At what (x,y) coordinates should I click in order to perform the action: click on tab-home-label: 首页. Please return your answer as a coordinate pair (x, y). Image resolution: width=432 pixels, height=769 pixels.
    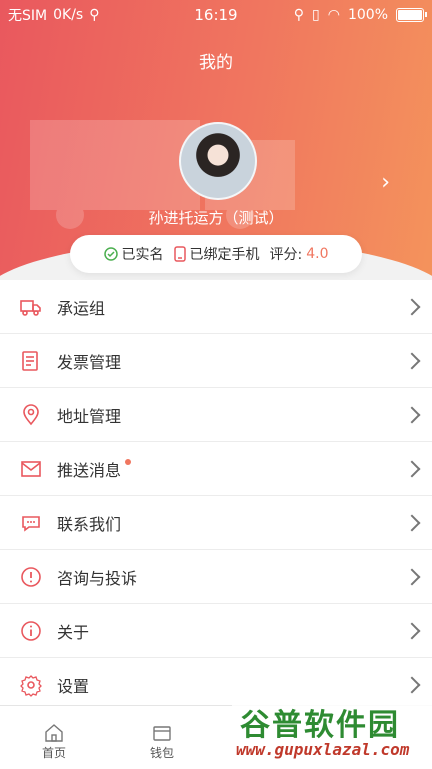
    Looking at the image, I should click on (53, 753).